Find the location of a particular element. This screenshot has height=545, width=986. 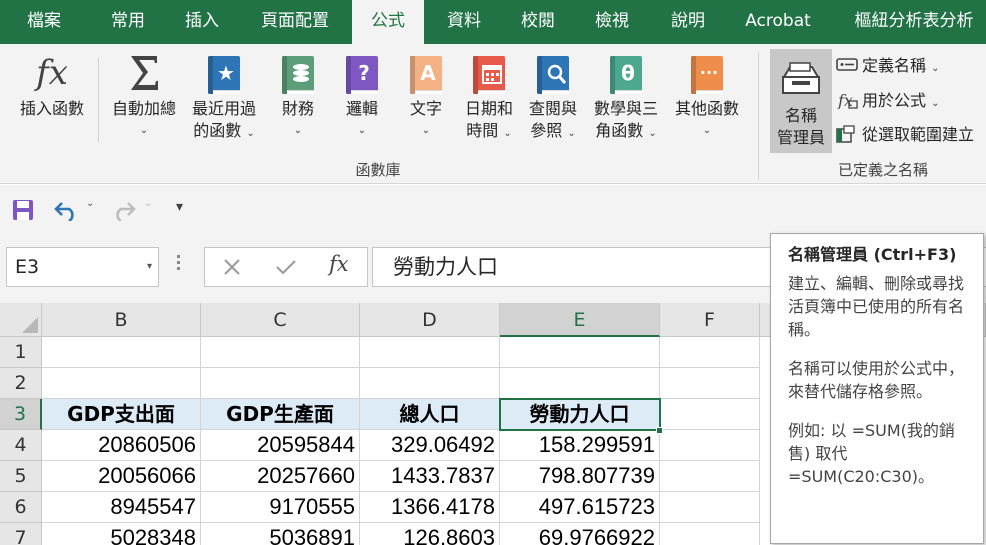

tab-page-layout: 頁面配置 is located at coordinates (295, 22).